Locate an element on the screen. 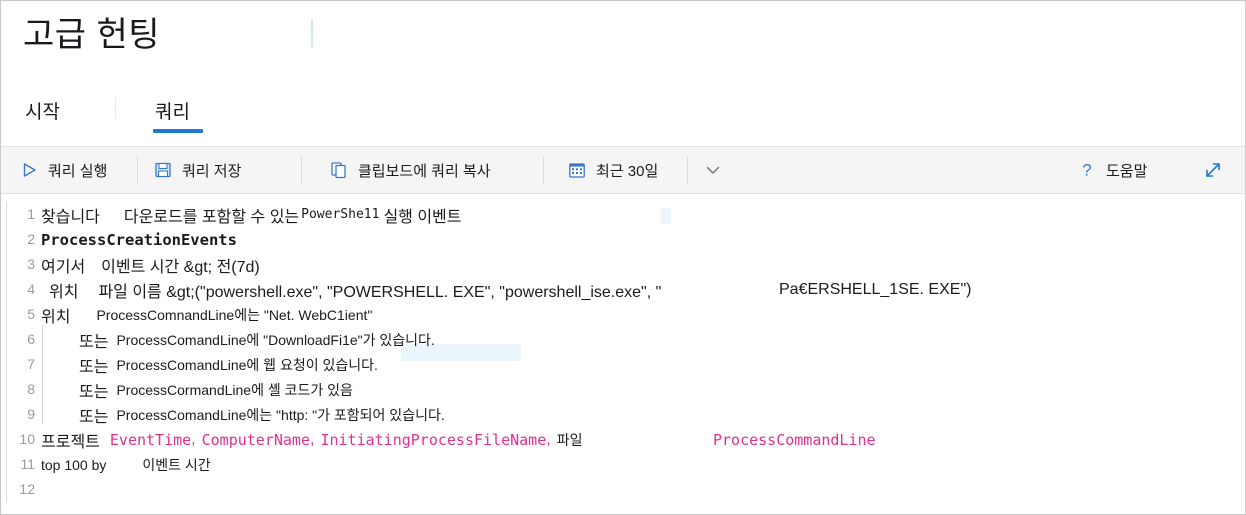 Image resolution: width=1246 pixels, height=515 pixels. calendar-icon is located at coordinates (577, 170).